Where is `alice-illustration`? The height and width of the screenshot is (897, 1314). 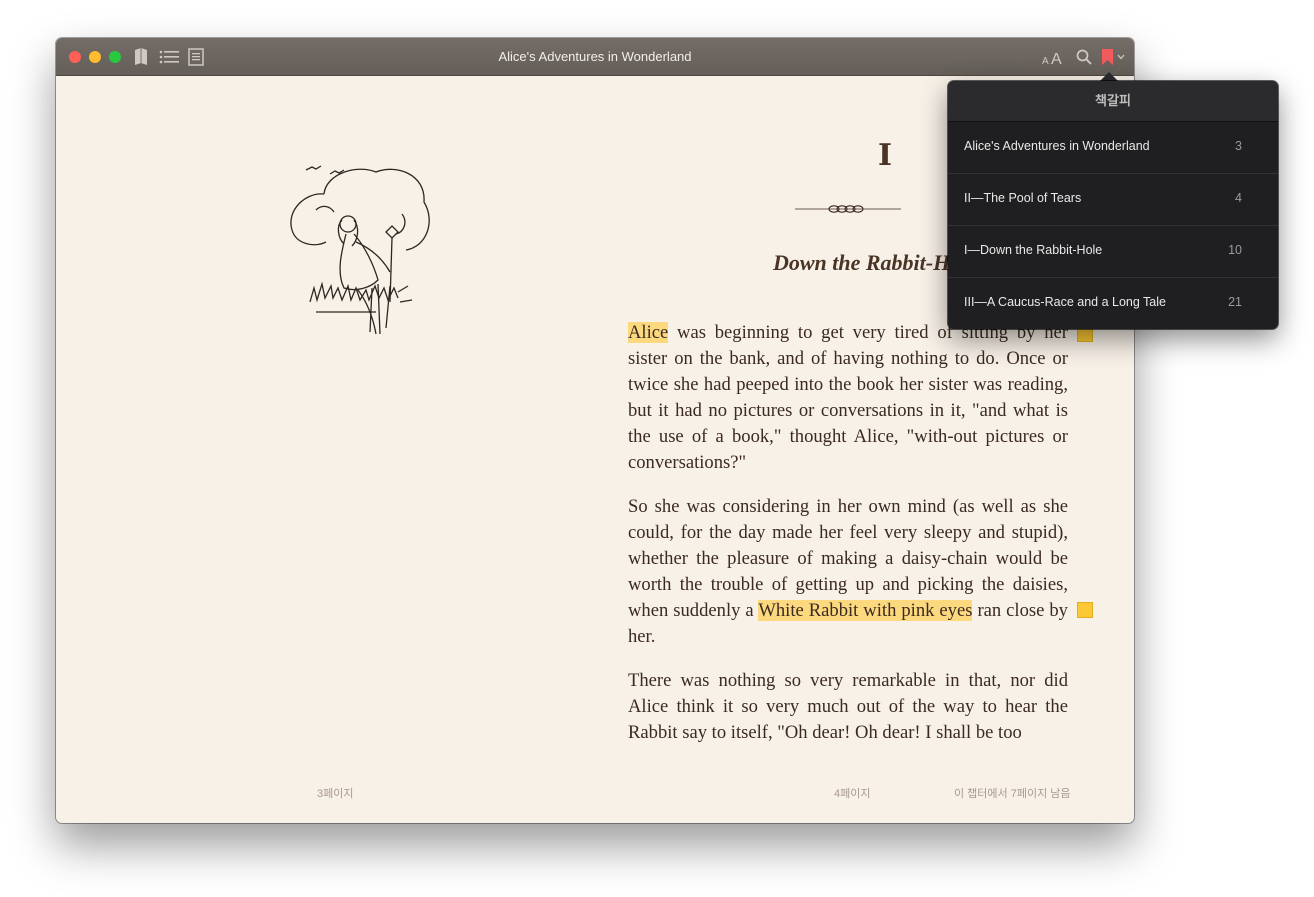
alice-illustration is located at coordinates (360, 250).